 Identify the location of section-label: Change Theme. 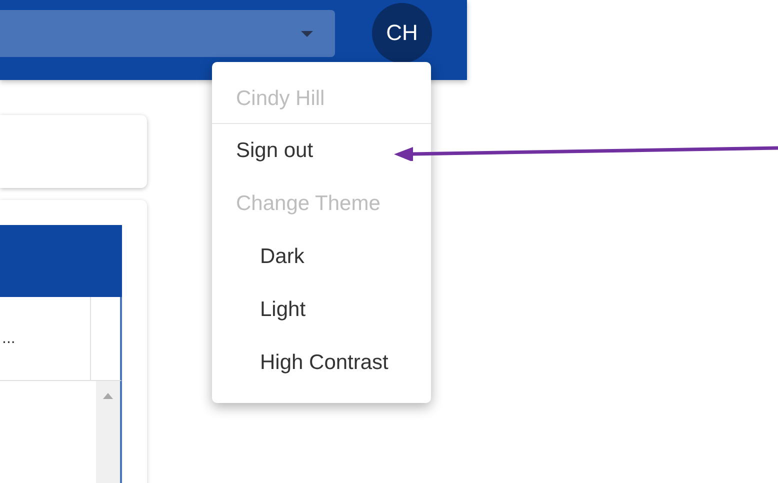
(308, 204).